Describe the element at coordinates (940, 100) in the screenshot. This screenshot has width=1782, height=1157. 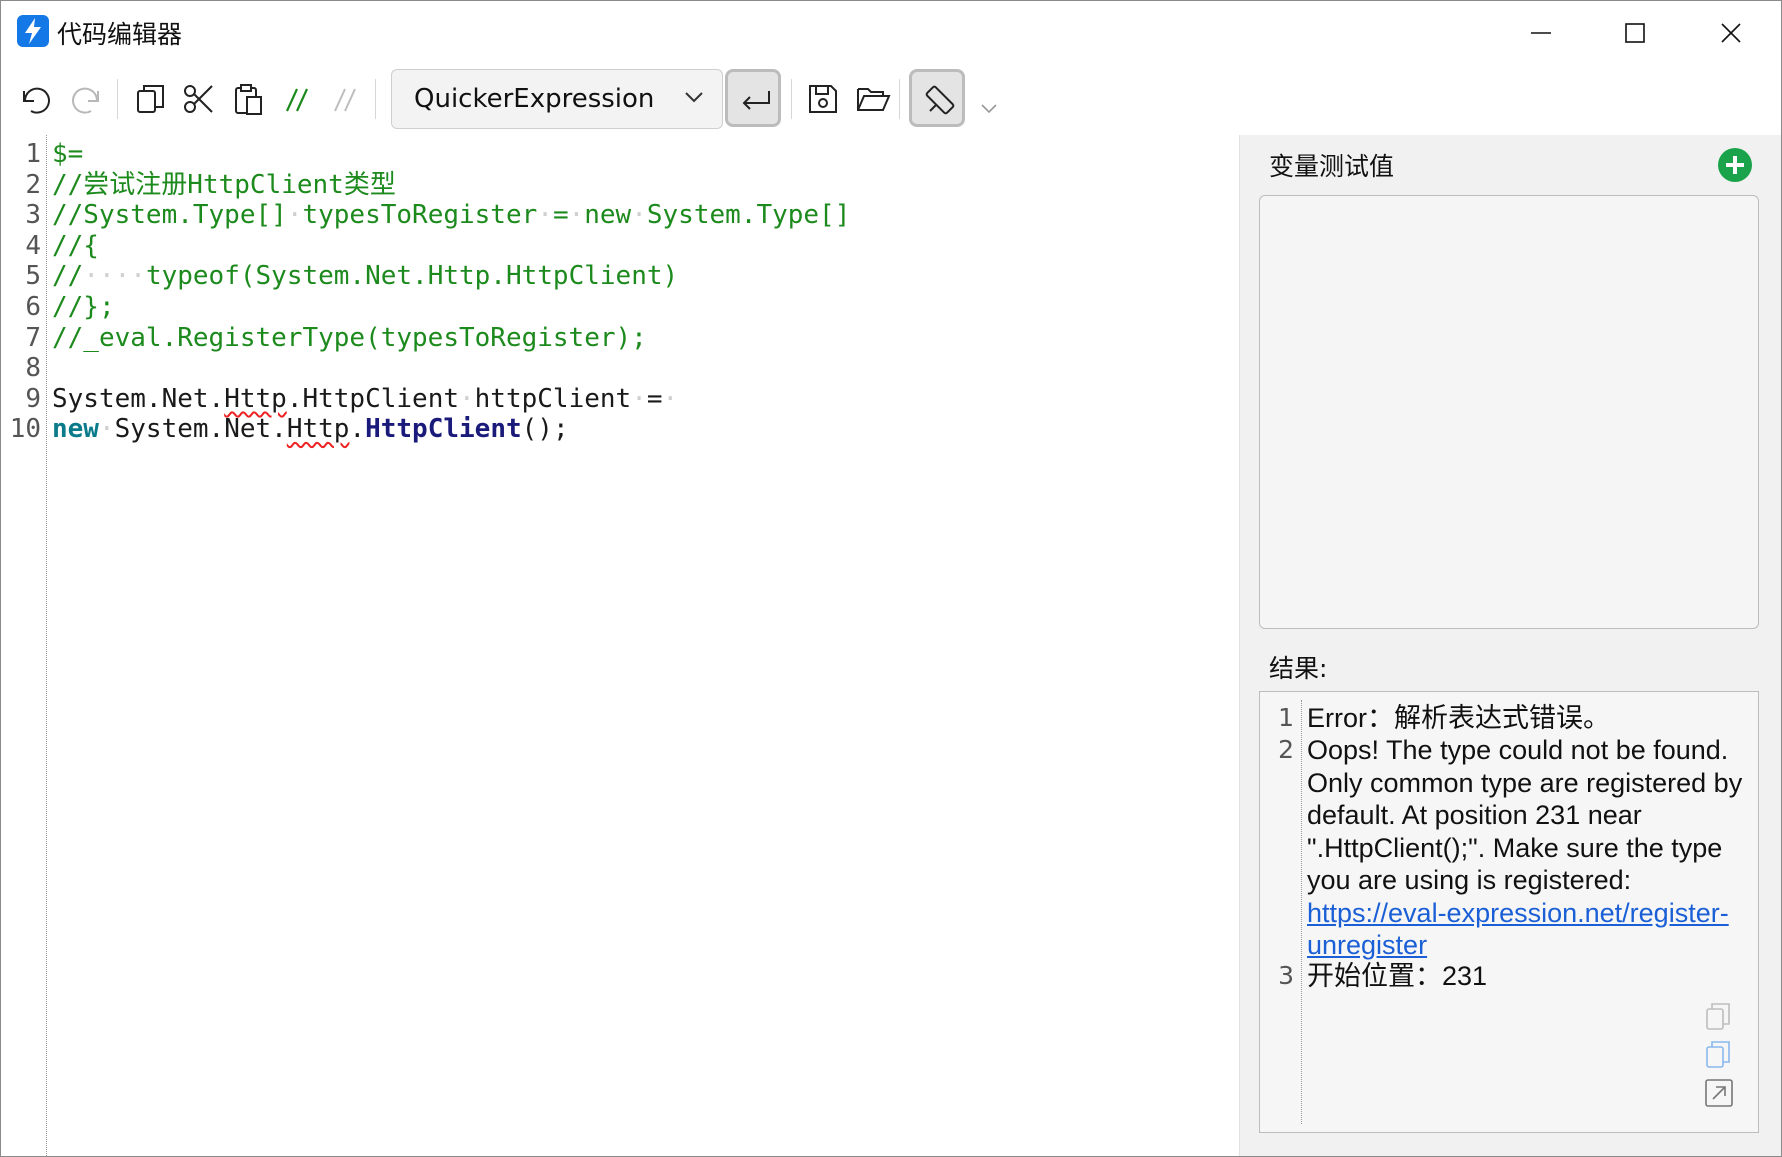
I see `format-brush-icon` at that location.